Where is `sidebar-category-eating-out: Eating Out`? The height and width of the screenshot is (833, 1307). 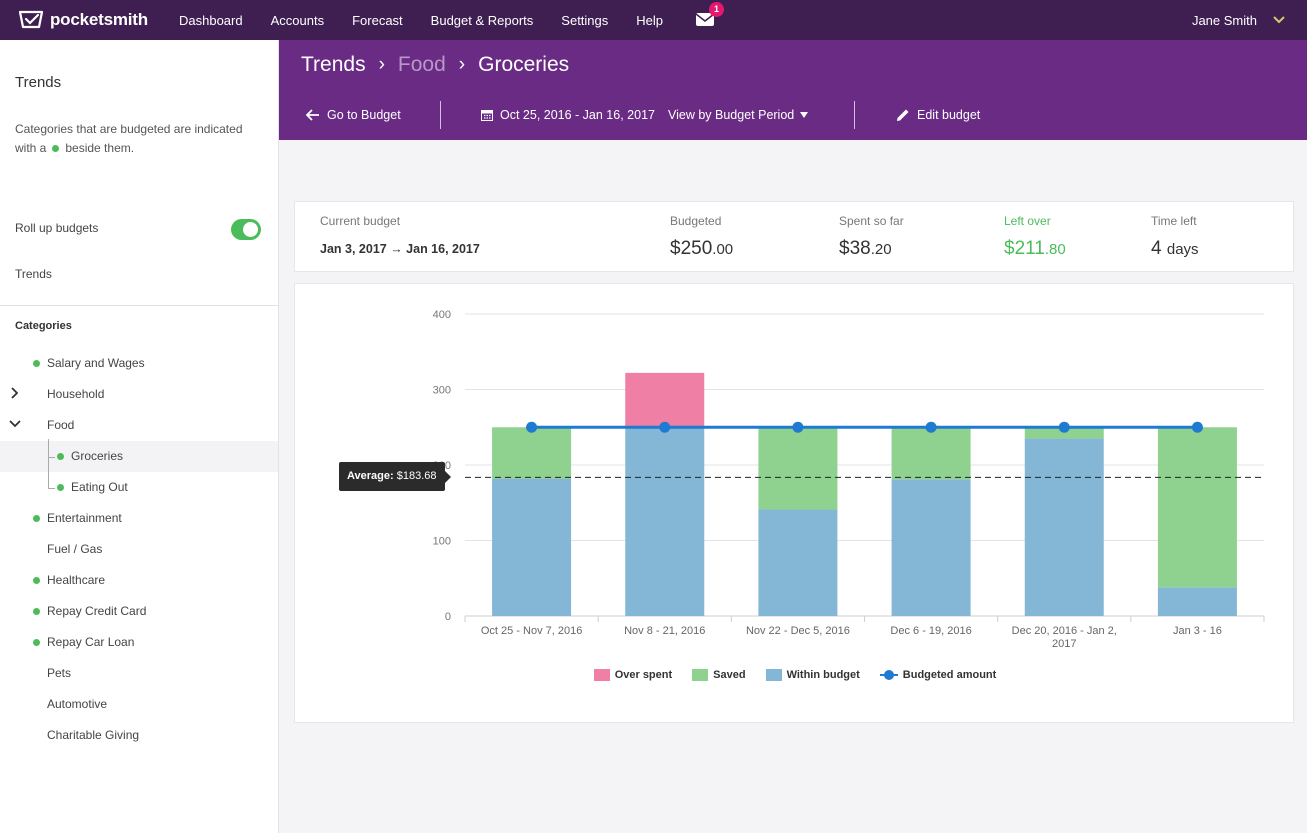
sidebar-category-eating-out: Eating Out is located at coordinates (139, 487).